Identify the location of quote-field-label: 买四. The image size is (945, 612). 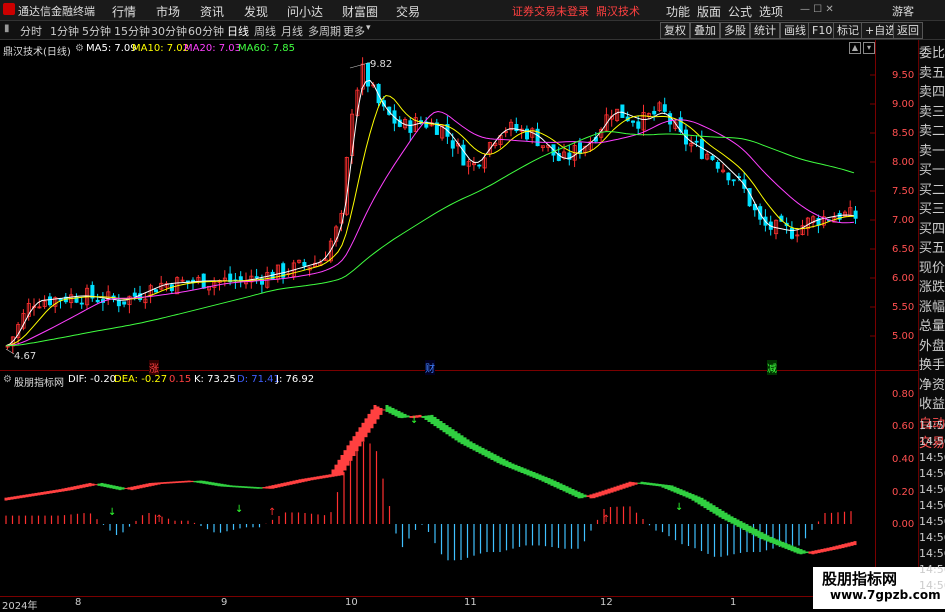
(932, 229).